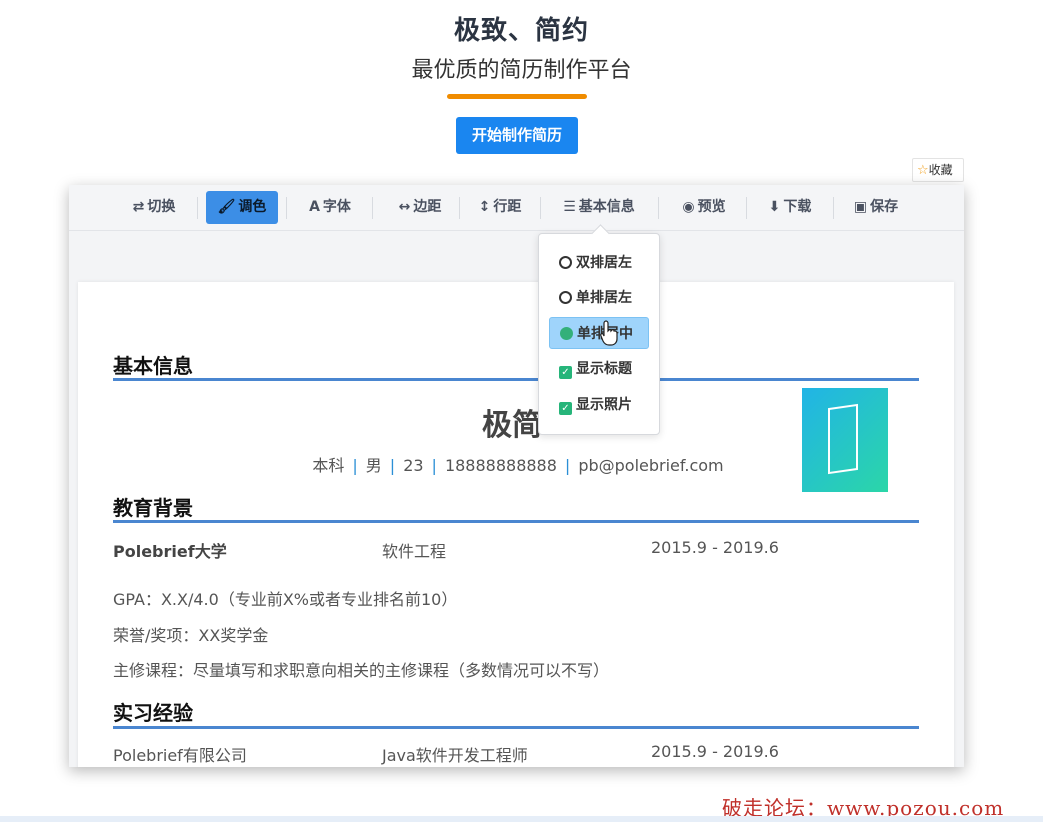 The height and width of the screenshot is (822, 1043). I want to click on toolbar-basic-info-button: ☰ 基本信息, so click(599, 207).